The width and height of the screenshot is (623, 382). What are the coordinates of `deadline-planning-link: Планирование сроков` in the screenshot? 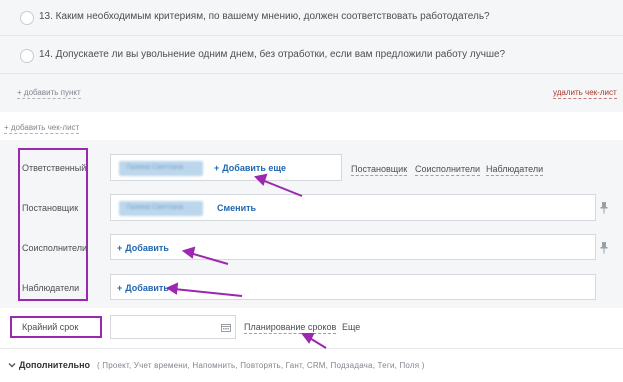 It's located at (290, 328).